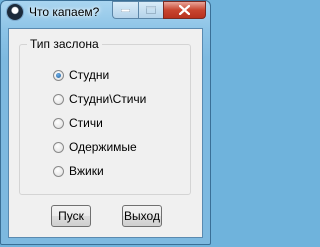 Image resolution: width=320 pixels, height=247 pixels. Describe the element at coordinates (103, 147) in the screenshot. I see `radio-label: Одержимые` at that location.